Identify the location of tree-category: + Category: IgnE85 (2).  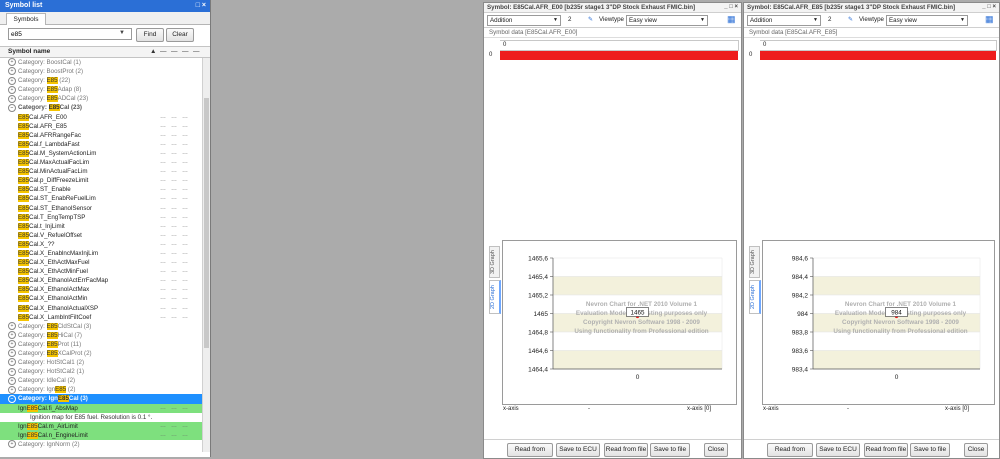
(105, 389).